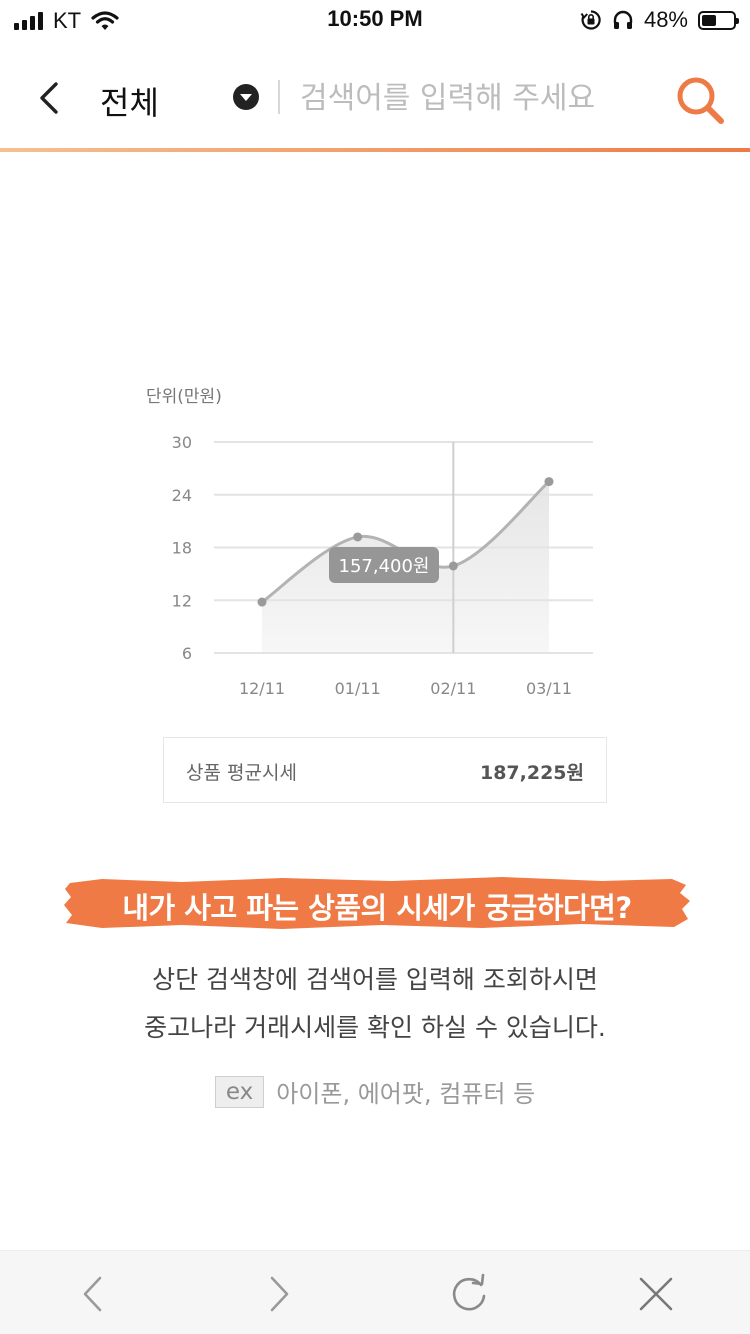 The height and width of the screenshot is (1334, 750). I want to click on status-right: 48%, so click(659, 20).